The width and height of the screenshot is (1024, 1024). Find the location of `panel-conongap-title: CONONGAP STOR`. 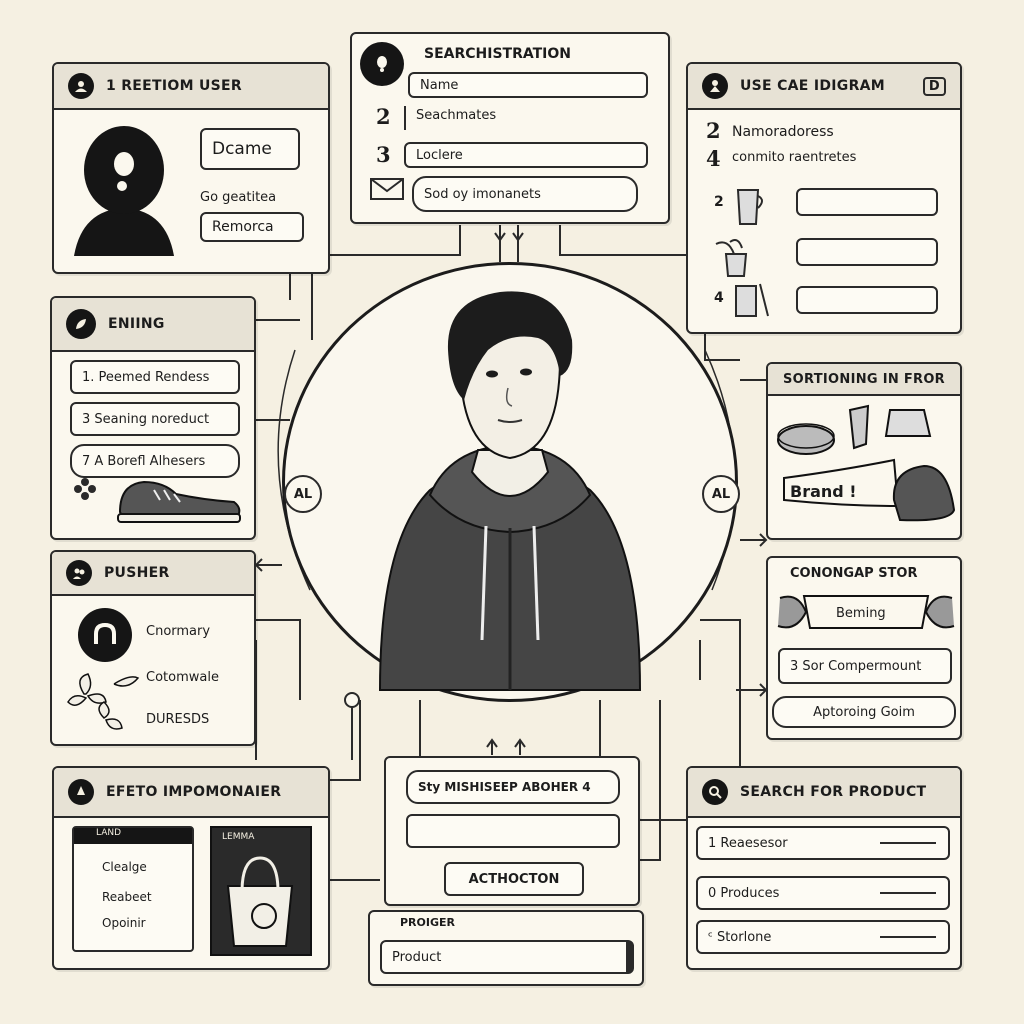

panel-conongap-title: CONONGAP STOR is located at coordinates (854, 573).